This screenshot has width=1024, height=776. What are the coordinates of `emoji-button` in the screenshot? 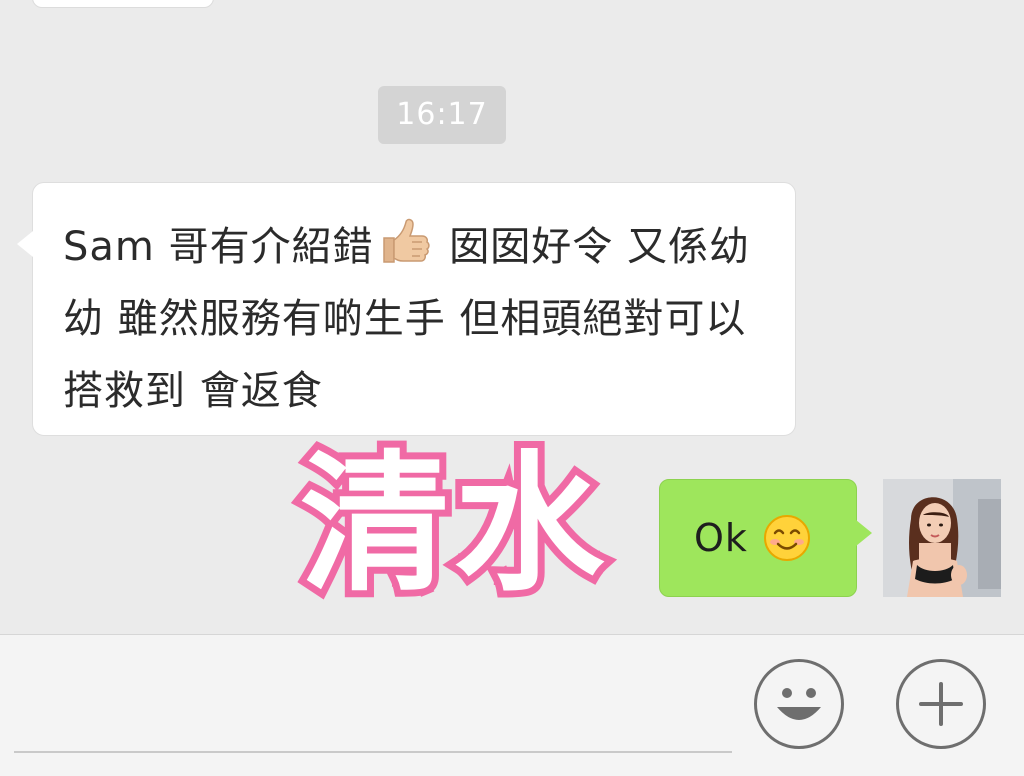 It's located at (799, 704).